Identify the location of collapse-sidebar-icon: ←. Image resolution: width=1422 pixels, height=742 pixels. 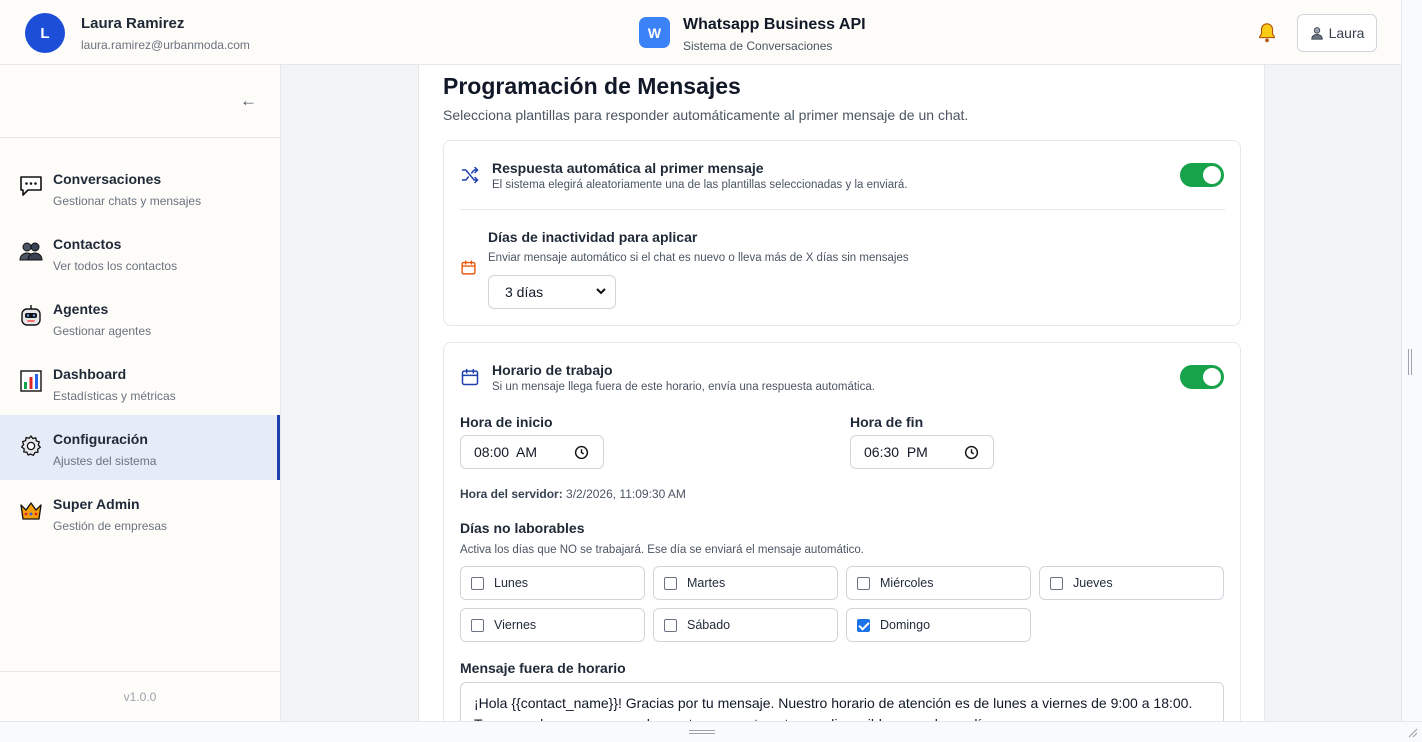
(248, 101).